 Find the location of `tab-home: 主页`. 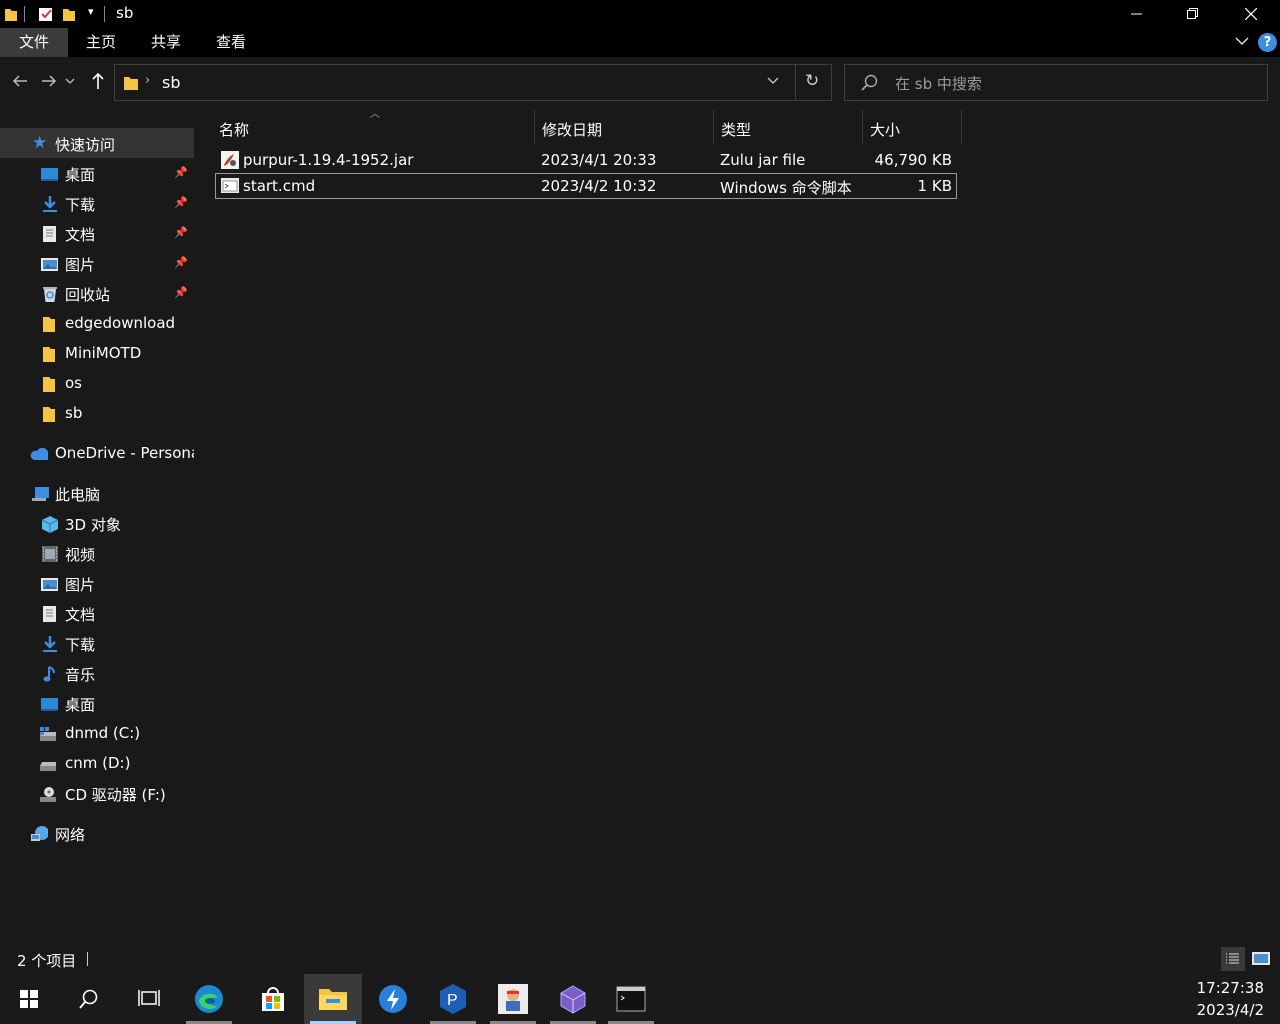

tab-home: 主页 is located at coordinates (101, 42).